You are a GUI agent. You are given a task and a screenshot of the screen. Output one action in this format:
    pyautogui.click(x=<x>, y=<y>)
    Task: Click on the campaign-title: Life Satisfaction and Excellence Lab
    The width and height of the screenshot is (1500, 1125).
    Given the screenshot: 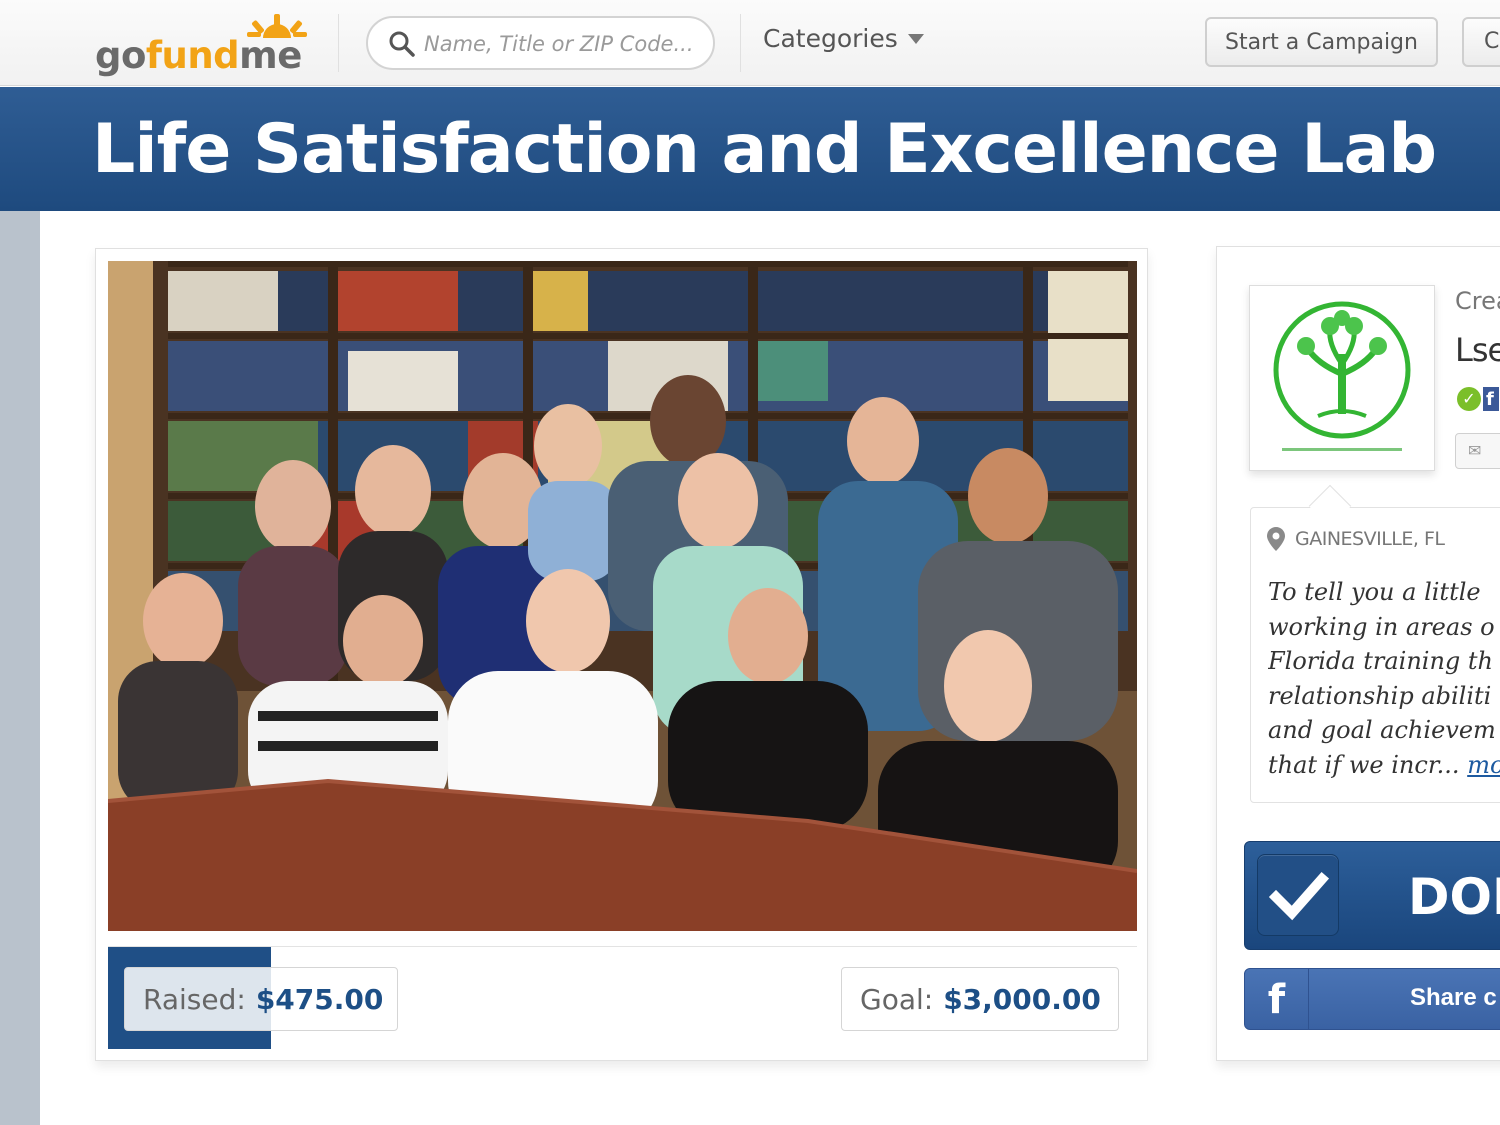 What is the action you would take?
    pyautogui.click(x=764, y=149)
    